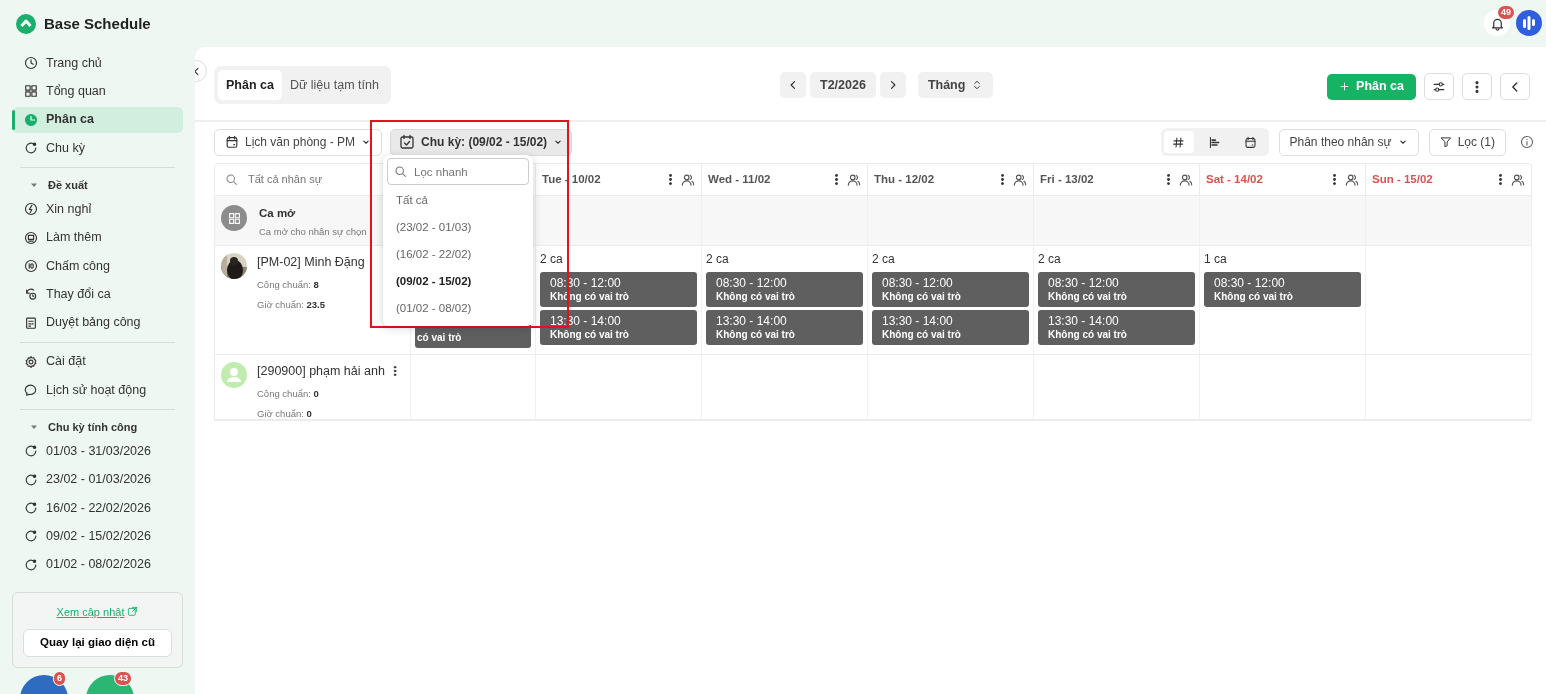  Describe the element at coordinates (843, 85) in the screenshot. I see `period-button: T2/2026` at that location.